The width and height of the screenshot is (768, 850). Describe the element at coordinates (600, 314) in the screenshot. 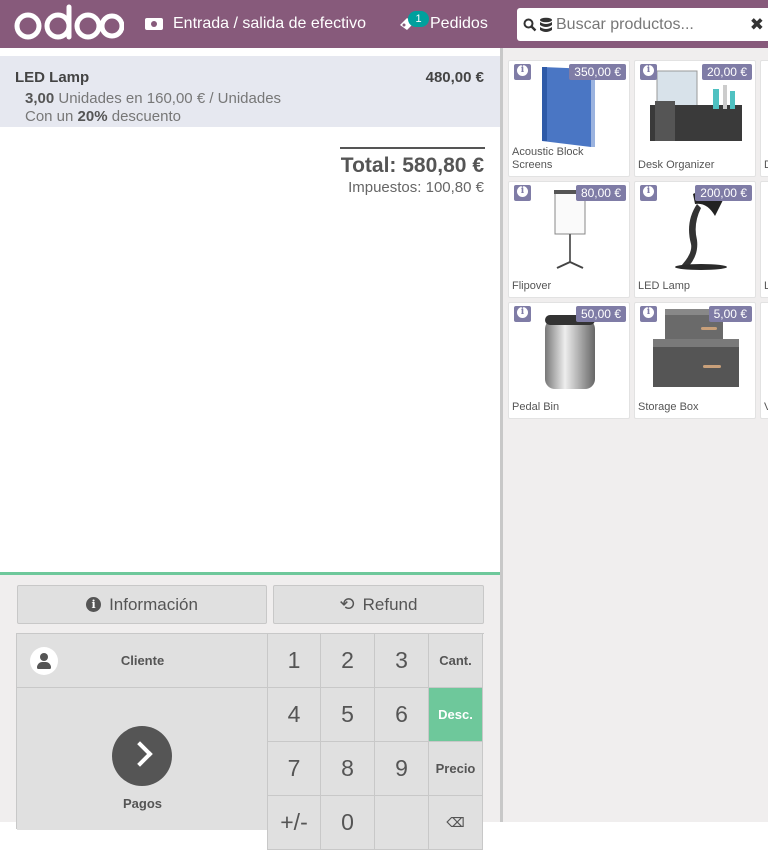

I see `product-price: 50,00 €` at that location.